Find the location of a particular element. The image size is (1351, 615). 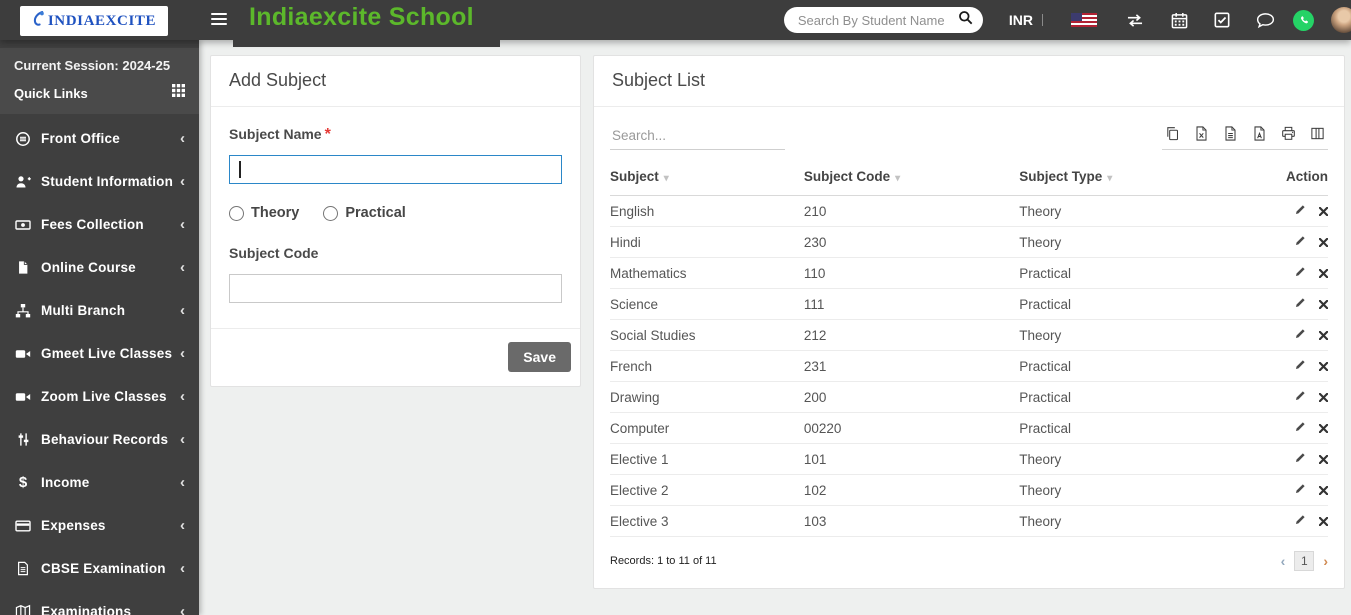

subject-cell: Science is located at coordinates (707, 304).